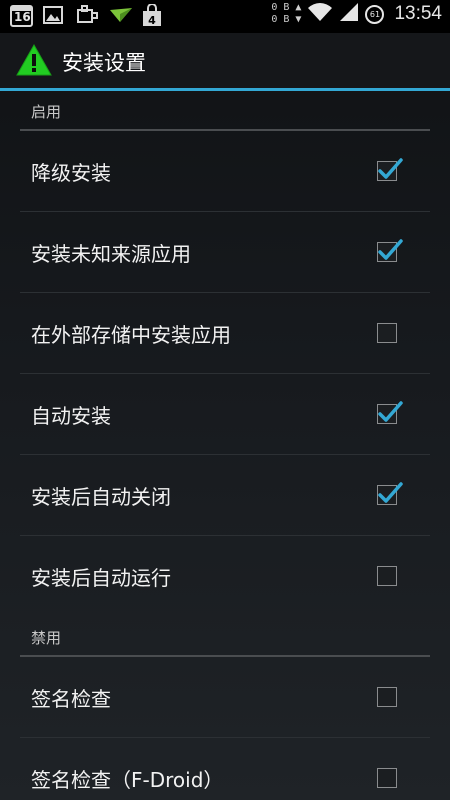  I want to click on setting-row-signature-check: 签名检查, so click(225, 697).